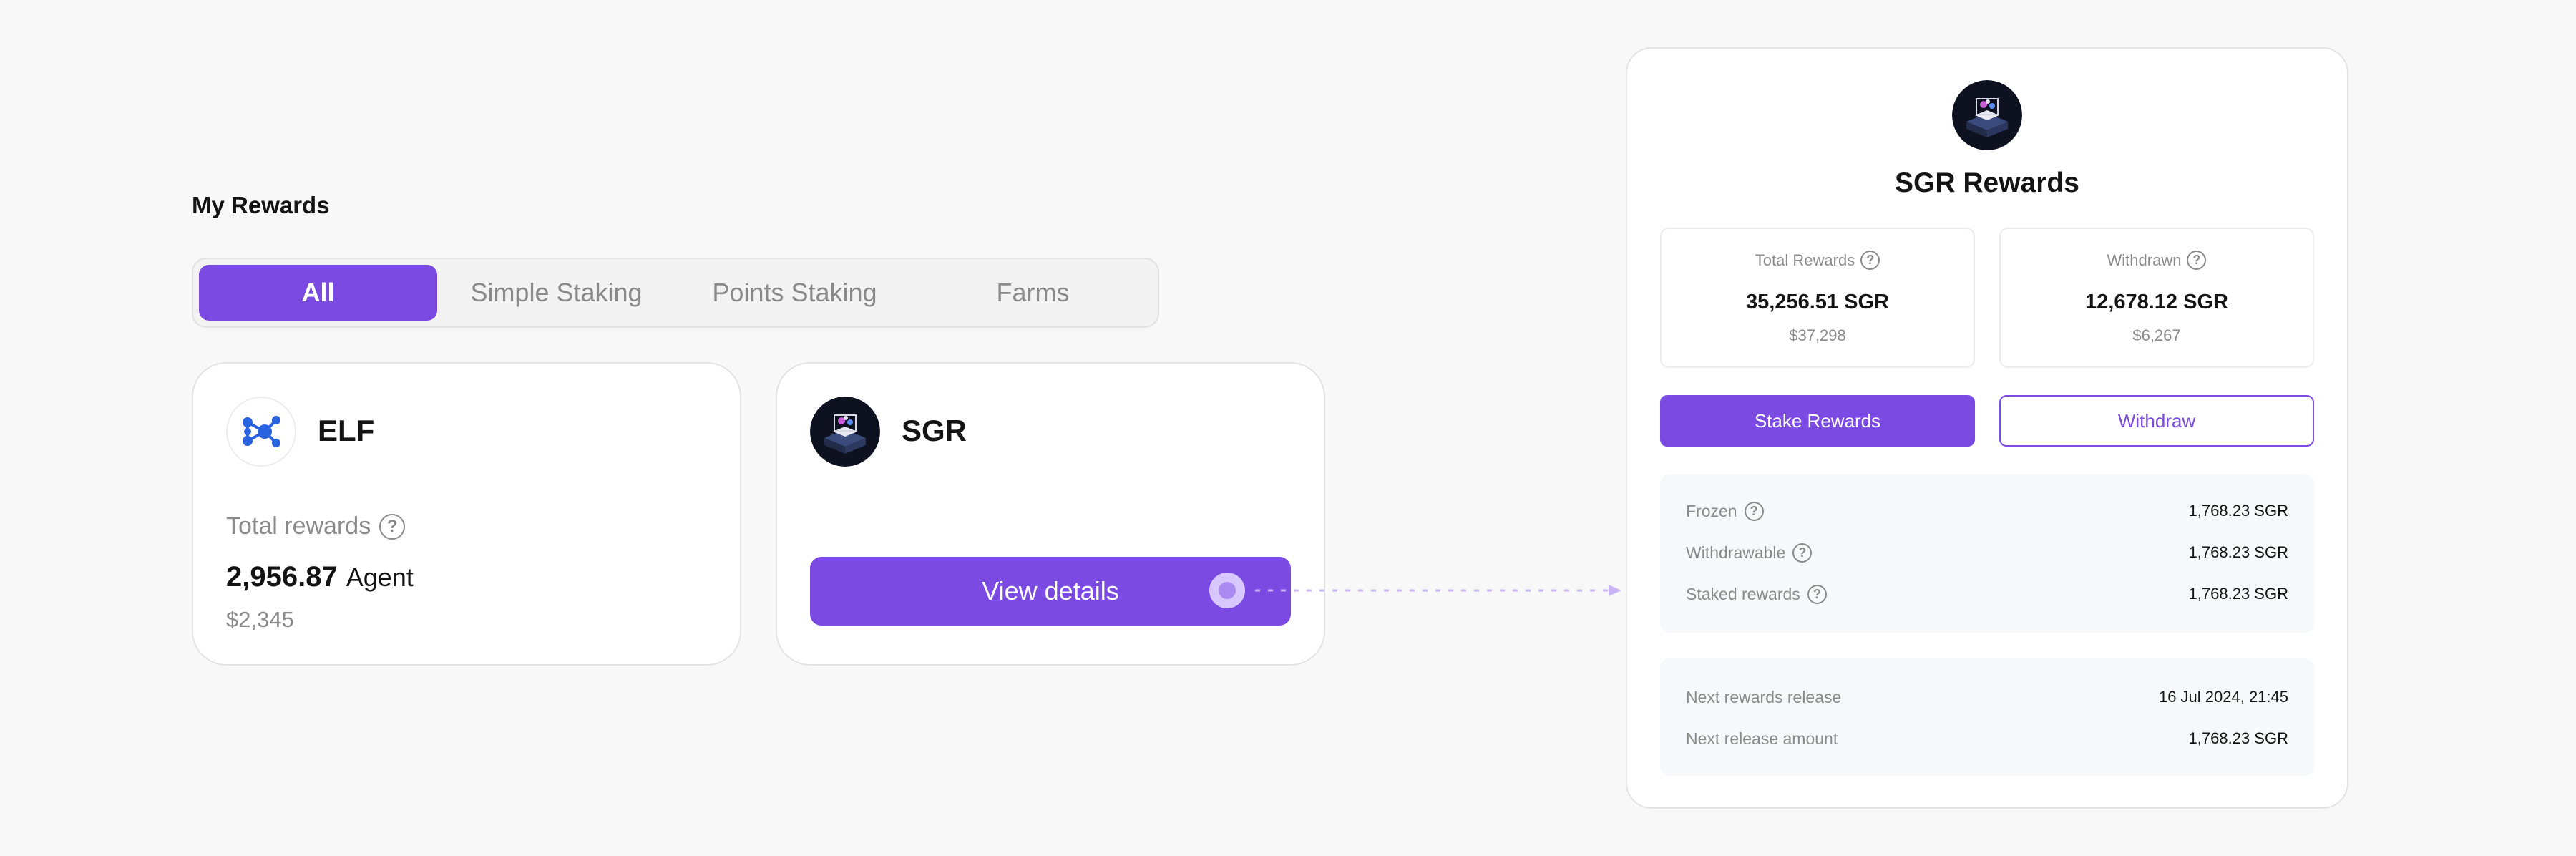  Describe the element at coordinates (1438, 590) in the screenshot. I see `connector-arrow-icon` at that location.